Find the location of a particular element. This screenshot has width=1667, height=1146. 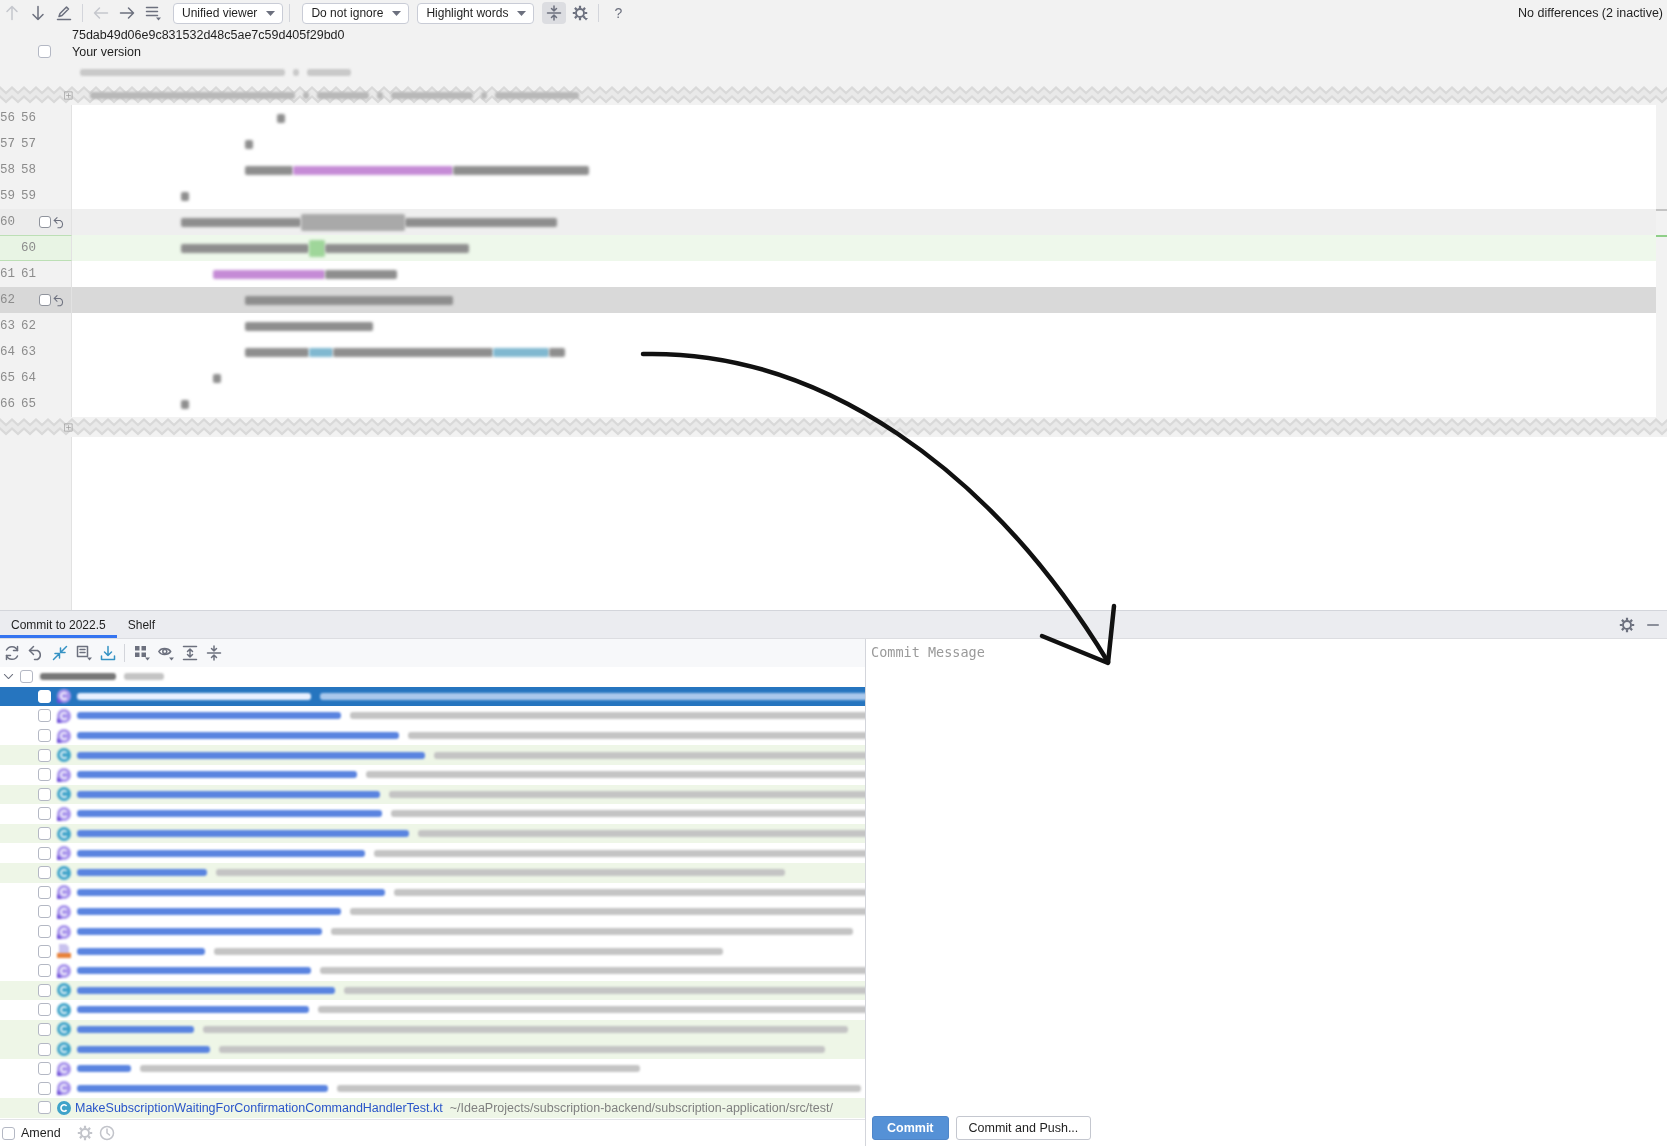

tab: Commit to 2022.5 is located at coordinates (58, 624).